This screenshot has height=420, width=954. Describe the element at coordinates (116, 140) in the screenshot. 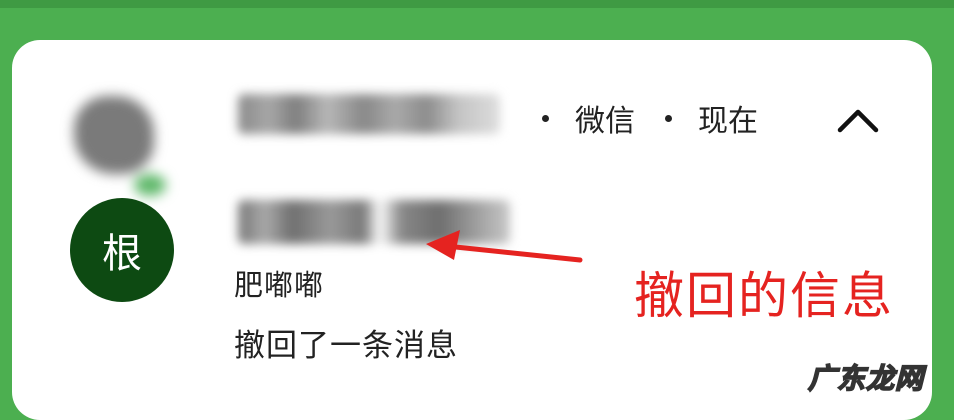

I see `app-icon` at that location.